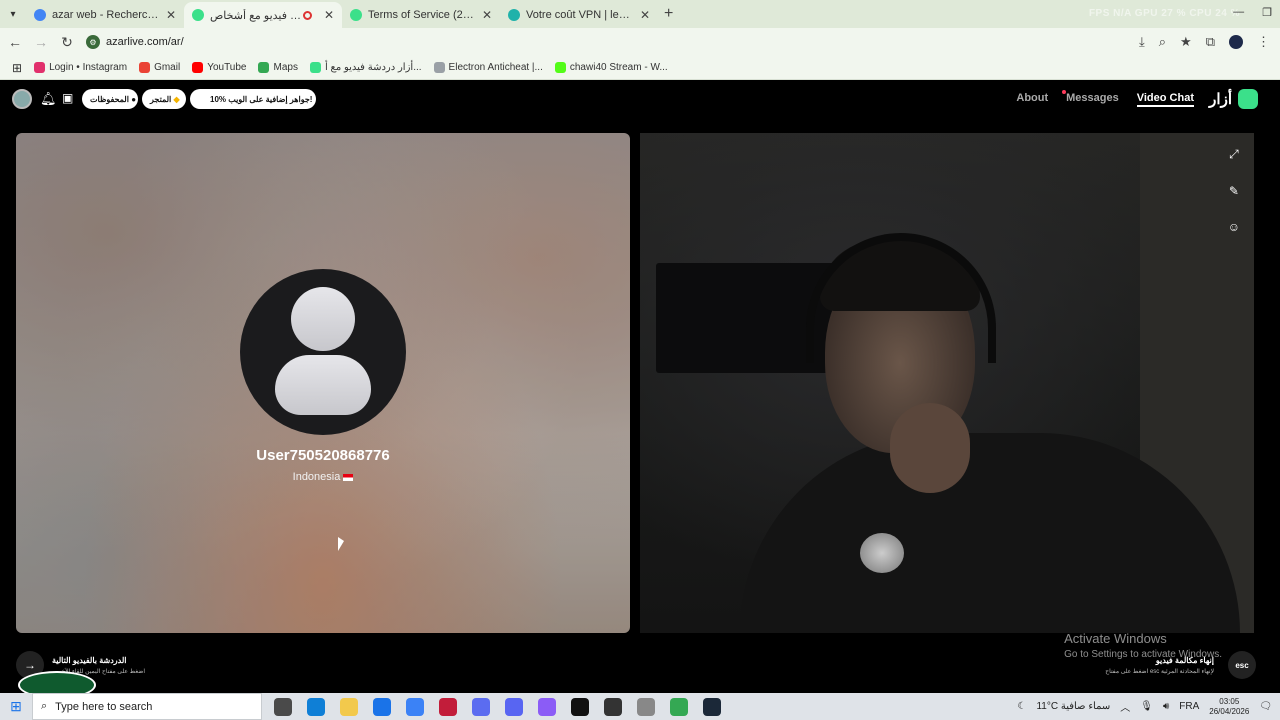 This screenshot has width=1280, height=720. Describe the element at coordinates (668, 14) in the screenshot. I see `new-tab-plus-icon: +` at that location.